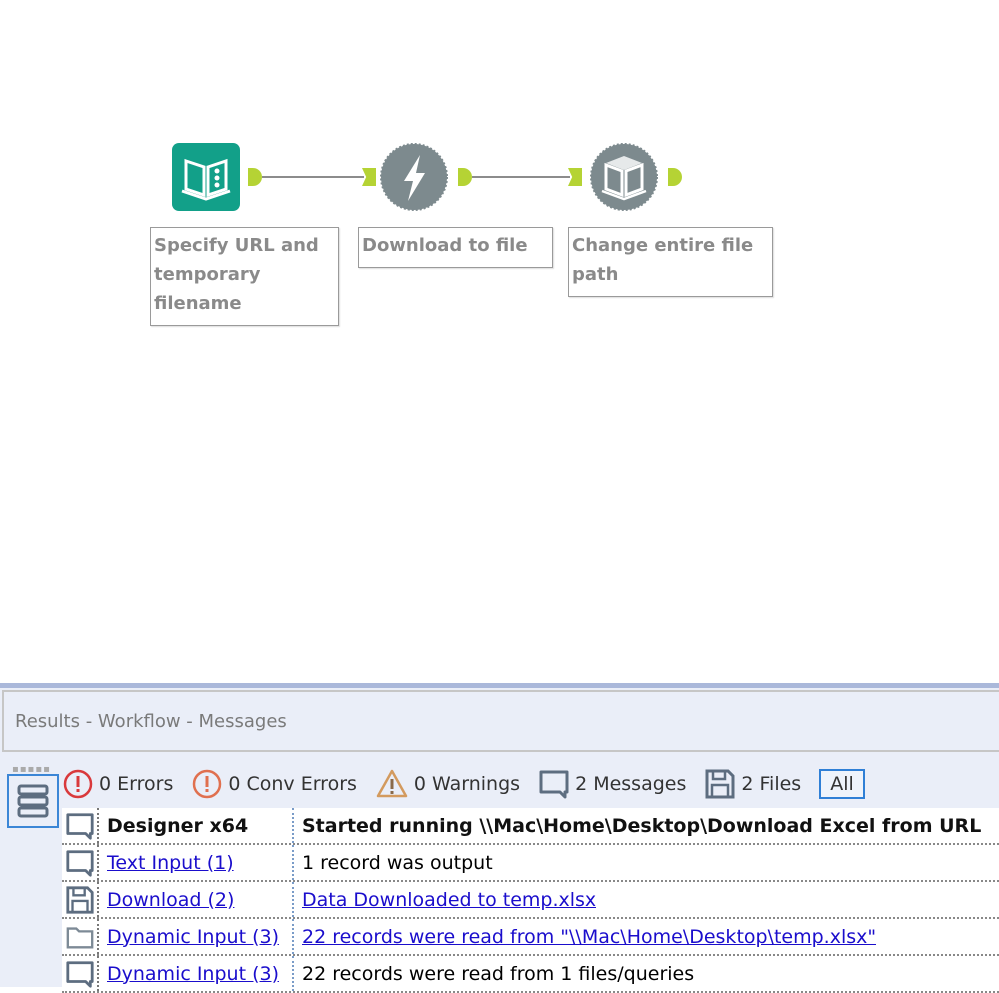 The height and width of the screenshot is (993, 999). Describe the element at coordinates (244, 276) in the screenshot. I see `node-annotation: Specify URL and temporary filename` at that location.